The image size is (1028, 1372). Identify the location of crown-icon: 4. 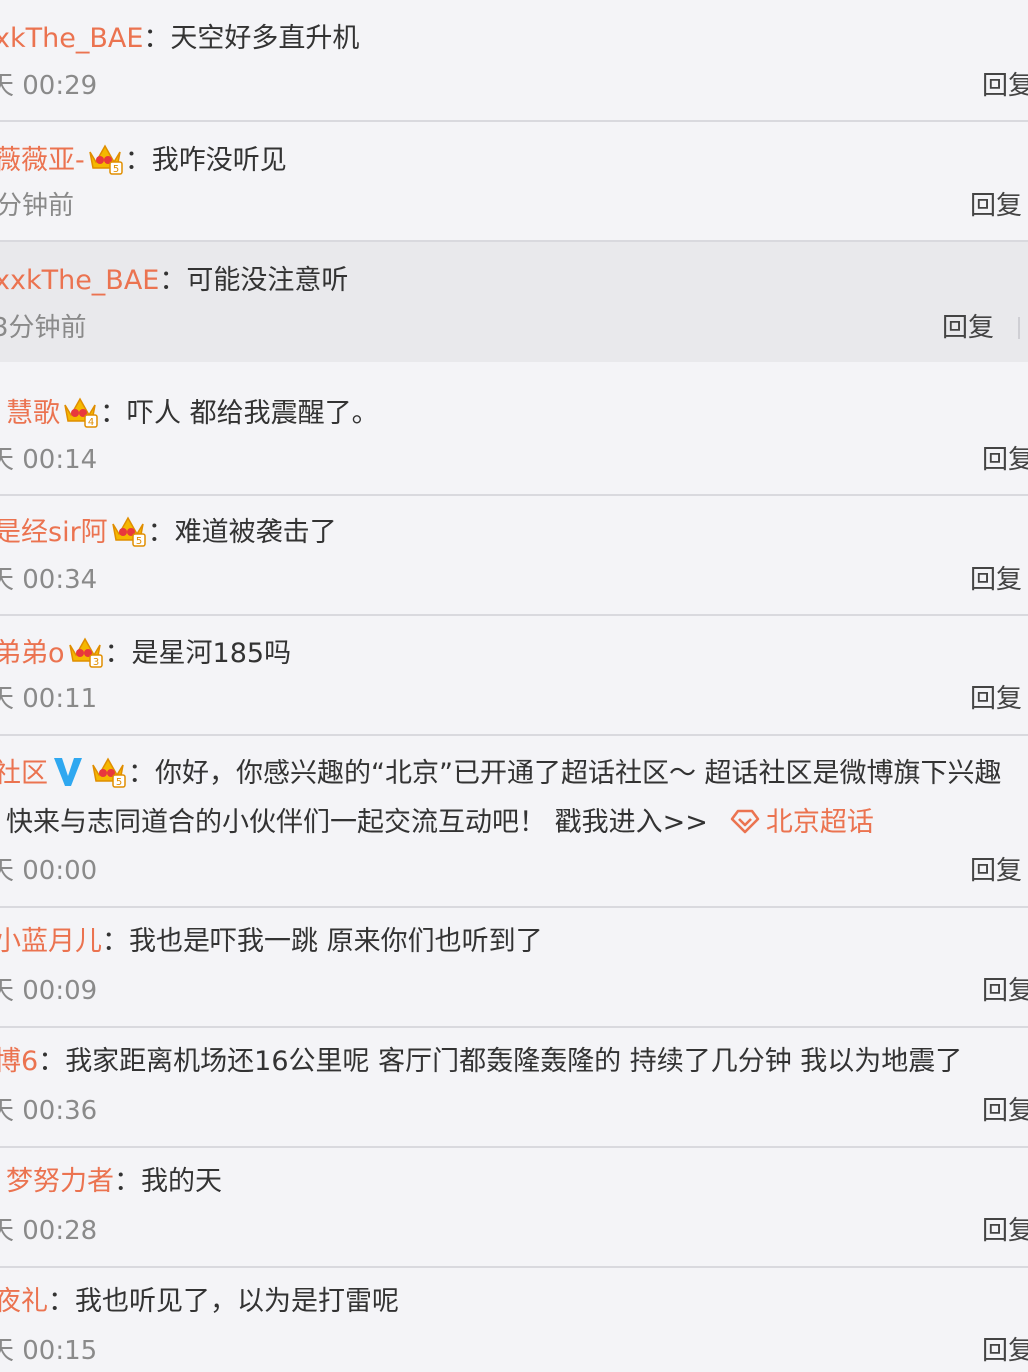
(80, 411).